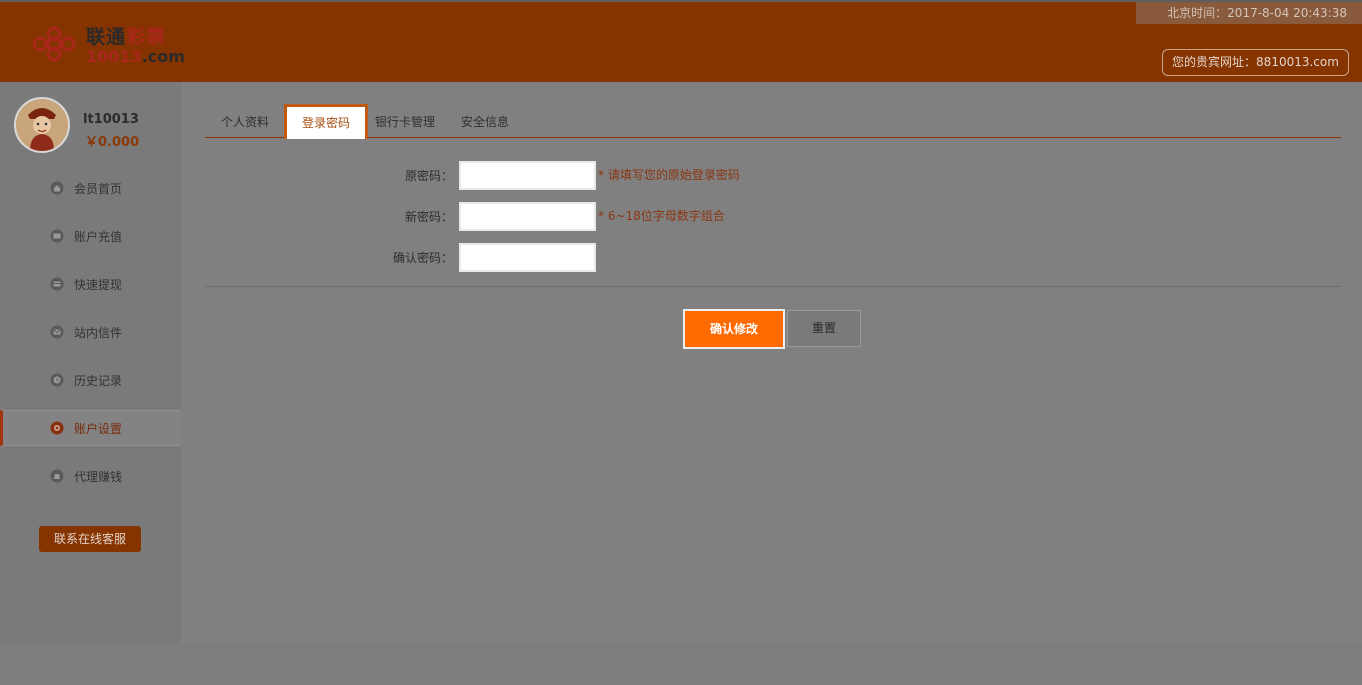 Image resolution: width=1362 pixels, height=685 pixels. What do you see at coordinates (428, 217) in the screenshot?
I see `new-password-label: 新密码：` at bounding box center [428, 217].